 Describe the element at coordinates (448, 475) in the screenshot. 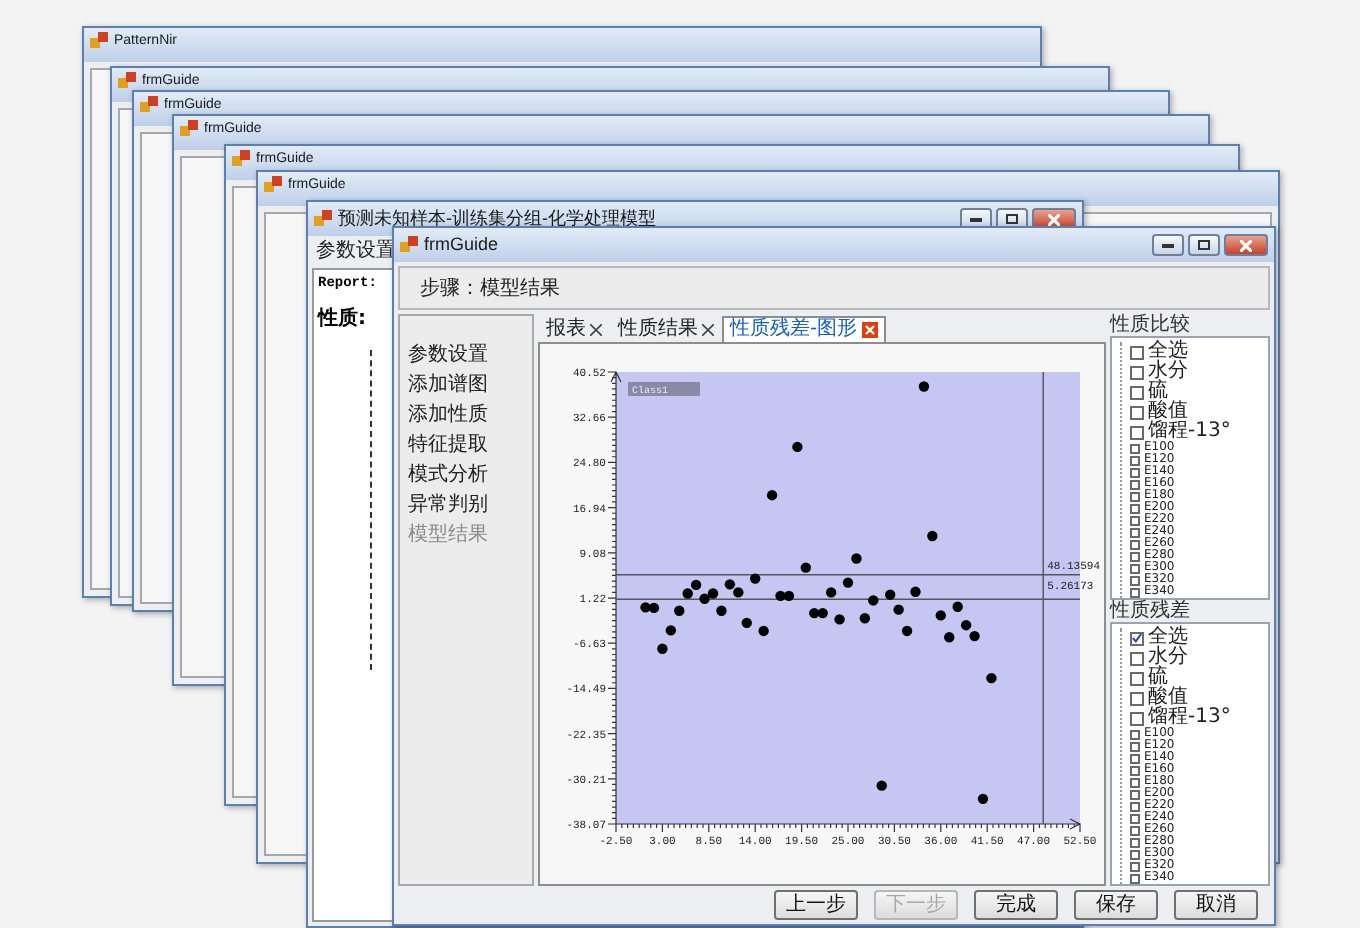

I see `step-item: 模式分析` at that location.